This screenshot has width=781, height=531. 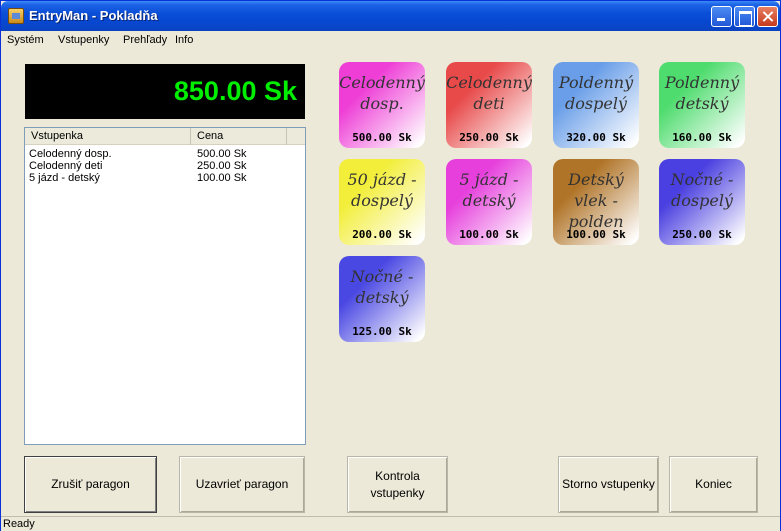 I want to click on status-bar: Ready, so click(x=390, y=523).